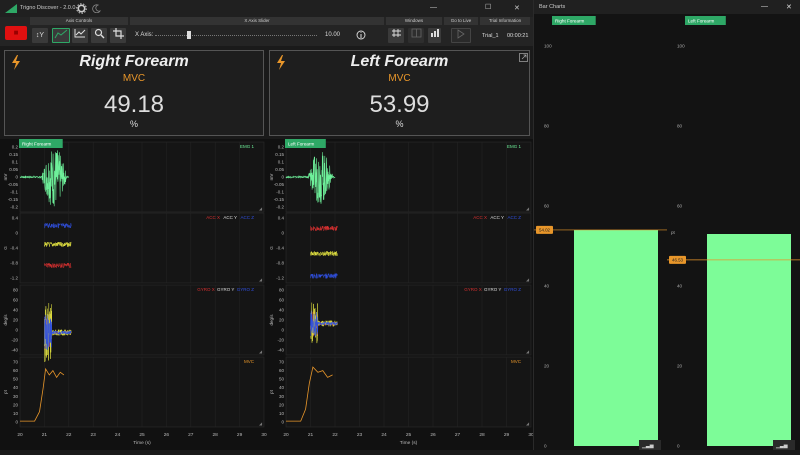  Describe the element at coordinates (134, 93) in the screenshot. I see `right-forearm-panel: Right Forearm MVC 49.18 %` at that location.